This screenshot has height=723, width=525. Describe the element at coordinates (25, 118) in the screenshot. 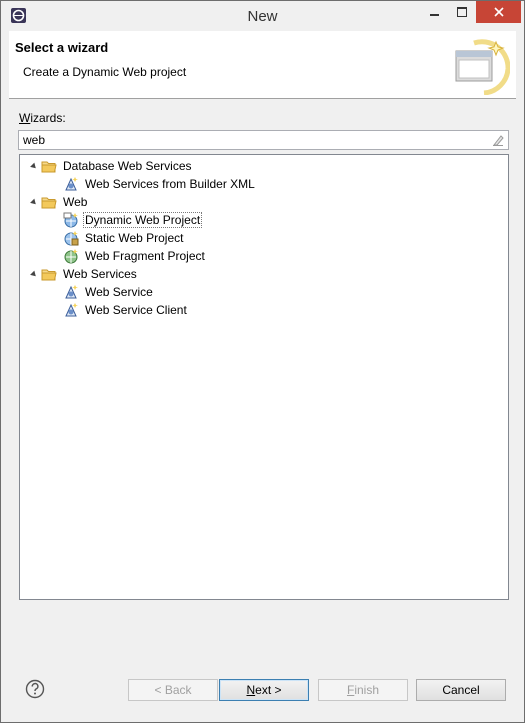

I see `wizards-label-mnemonic: W` at that location.